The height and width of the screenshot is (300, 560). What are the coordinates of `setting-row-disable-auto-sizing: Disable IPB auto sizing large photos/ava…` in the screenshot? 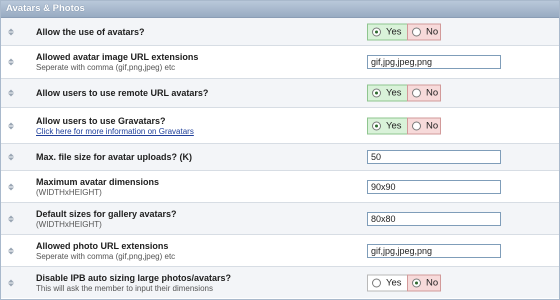 It's located at (280, 282).